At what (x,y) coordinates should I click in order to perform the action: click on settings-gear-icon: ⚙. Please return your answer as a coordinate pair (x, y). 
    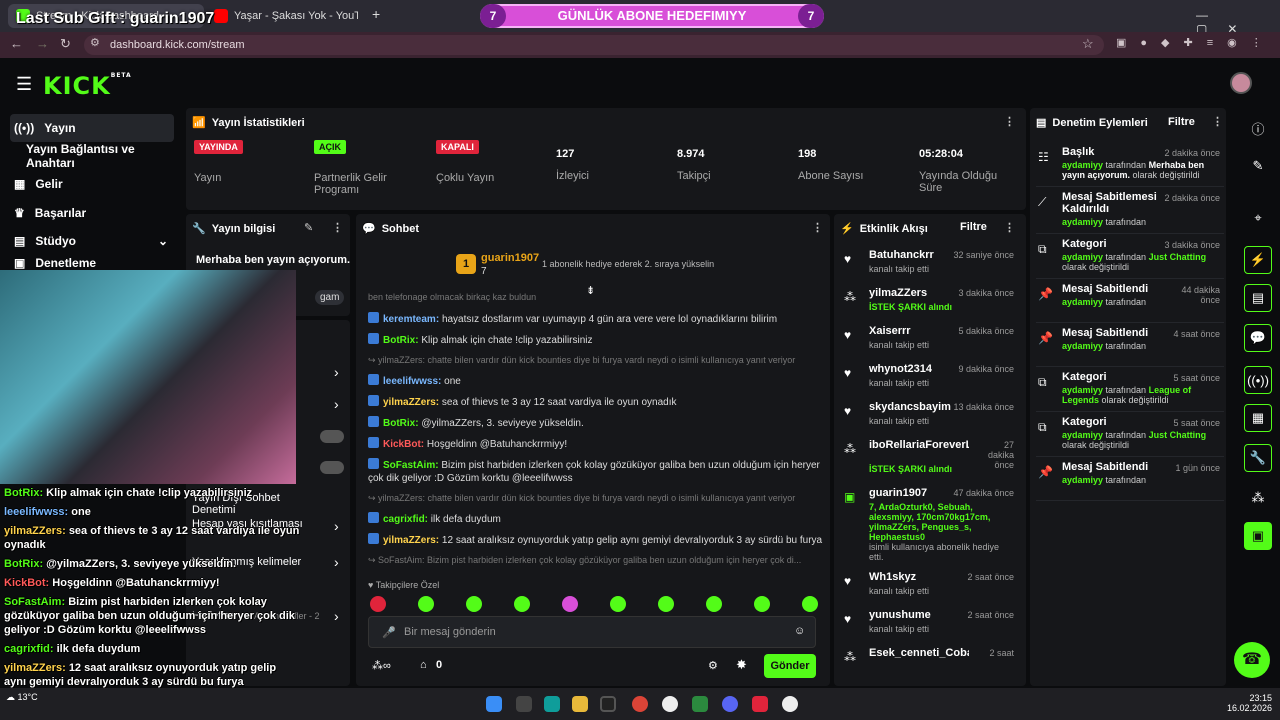
    Looking at the image, I should click on (713, 665).